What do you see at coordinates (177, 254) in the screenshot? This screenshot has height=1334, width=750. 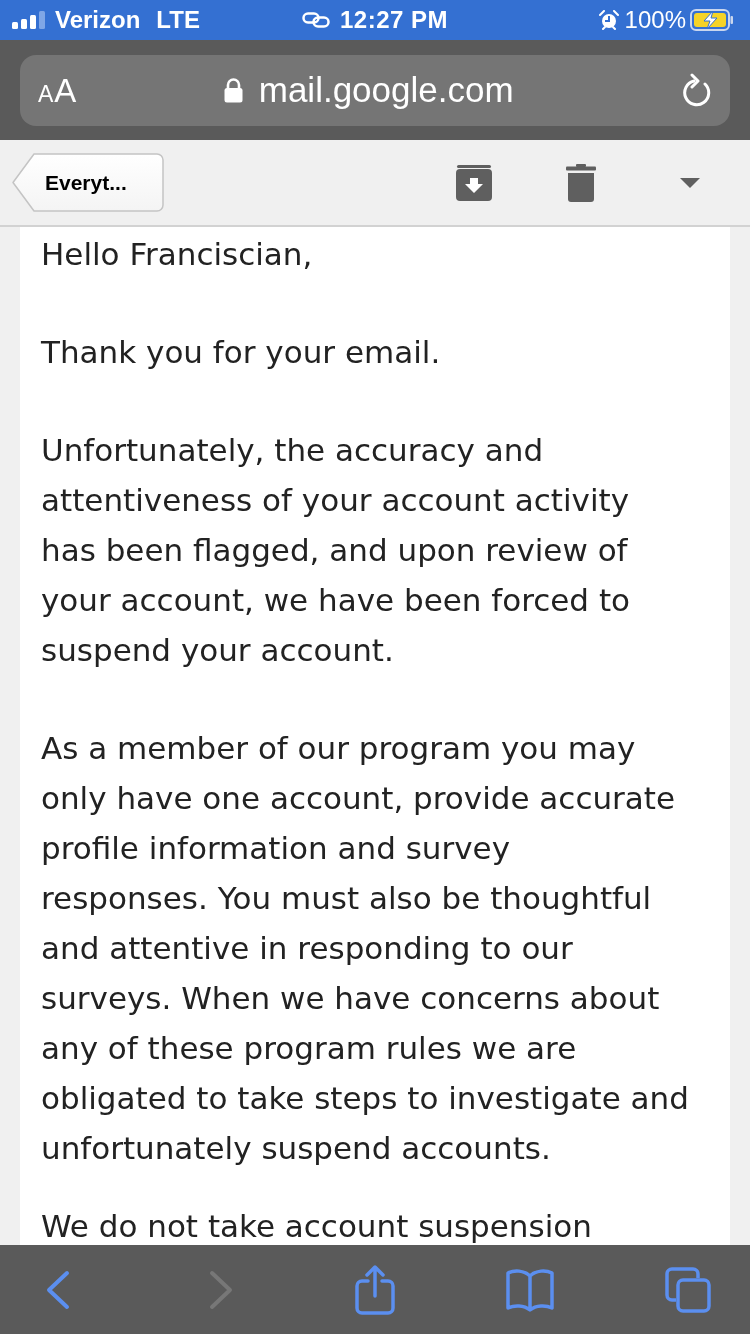 I see `greeting-text: Hello Franciscian,` at bounding box center [177, 254].